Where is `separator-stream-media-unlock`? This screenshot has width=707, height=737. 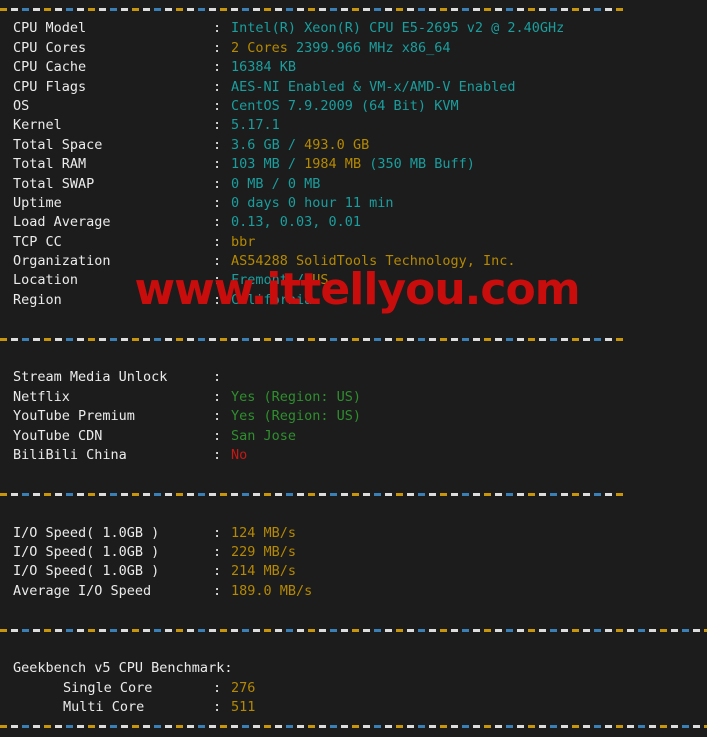
separator-stream-media-unlock is located at coordinates (353, 339).